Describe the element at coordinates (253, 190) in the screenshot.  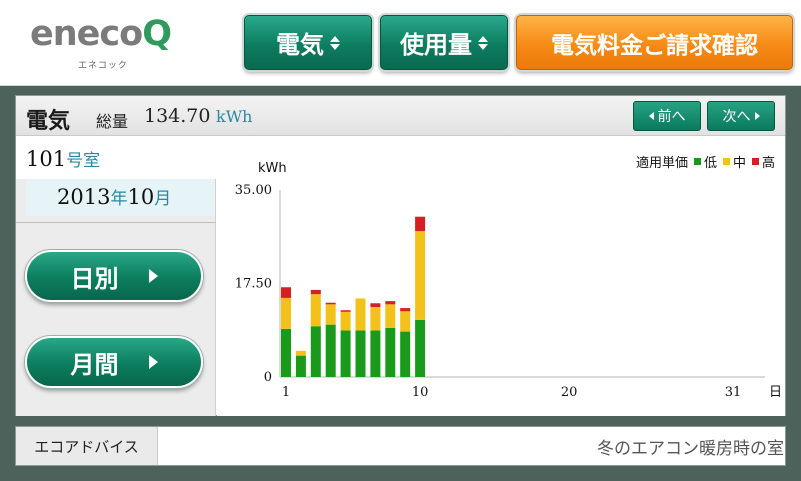
I see `y-tick-label: 35.00` at that location.